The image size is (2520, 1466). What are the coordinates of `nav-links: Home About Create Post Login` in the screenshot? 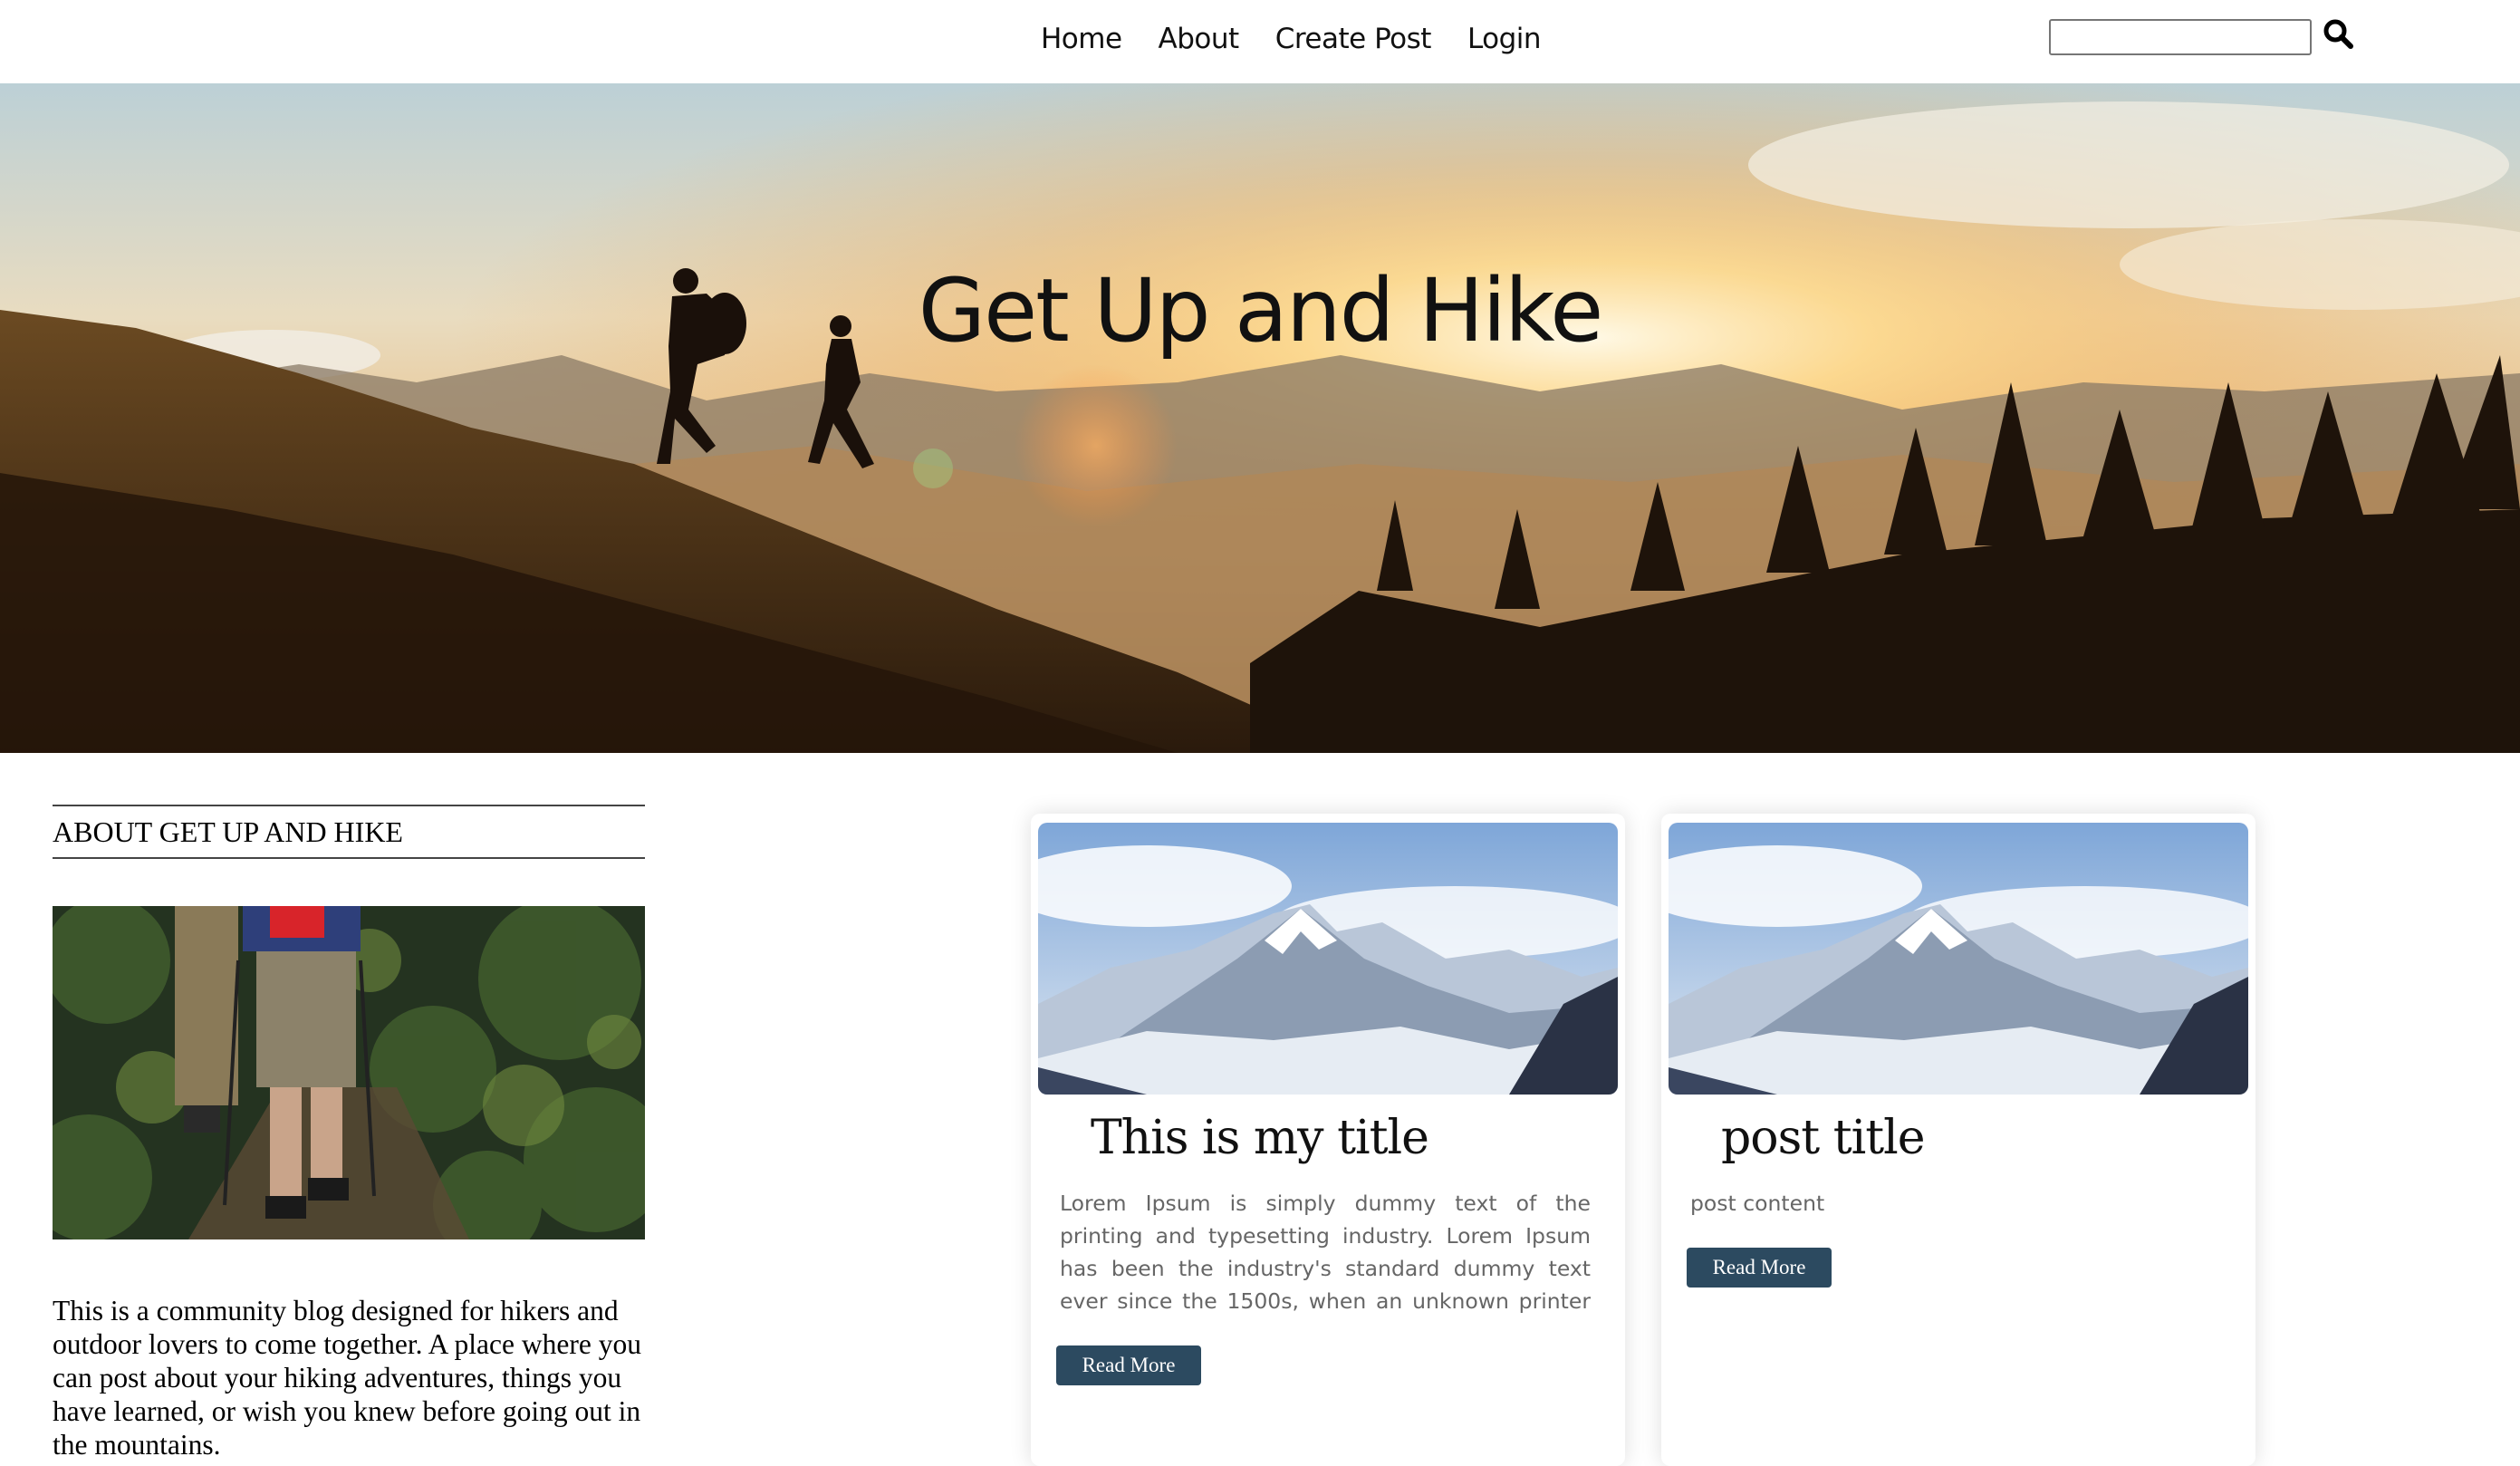 It's located at (1291, 39).